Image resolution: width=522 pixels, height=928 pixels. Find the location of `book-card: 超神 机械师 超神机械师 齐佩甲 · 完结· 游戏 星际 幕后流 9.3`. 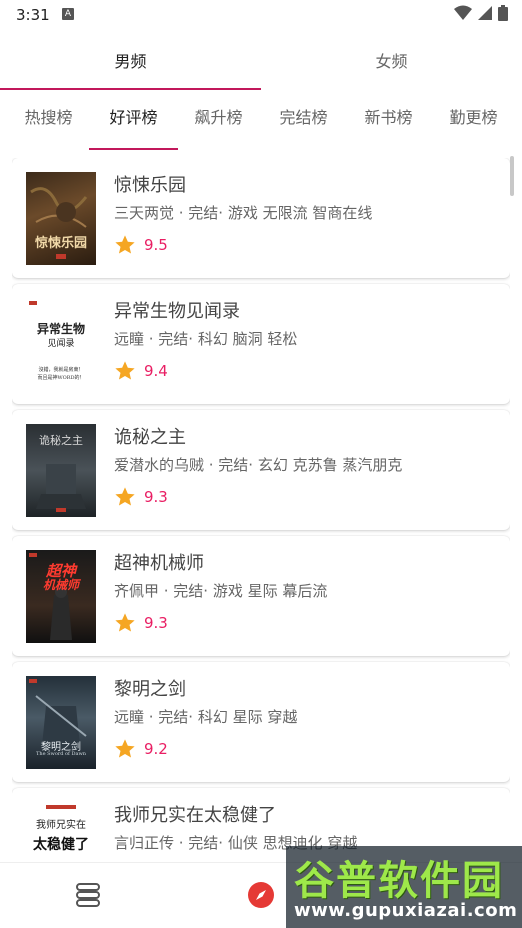

book-card: 超神 机械师 超神机械师 齐佩甲 · 完结· 游戏 星际 幕后流 9.3 is located at coordinates (261, 596).